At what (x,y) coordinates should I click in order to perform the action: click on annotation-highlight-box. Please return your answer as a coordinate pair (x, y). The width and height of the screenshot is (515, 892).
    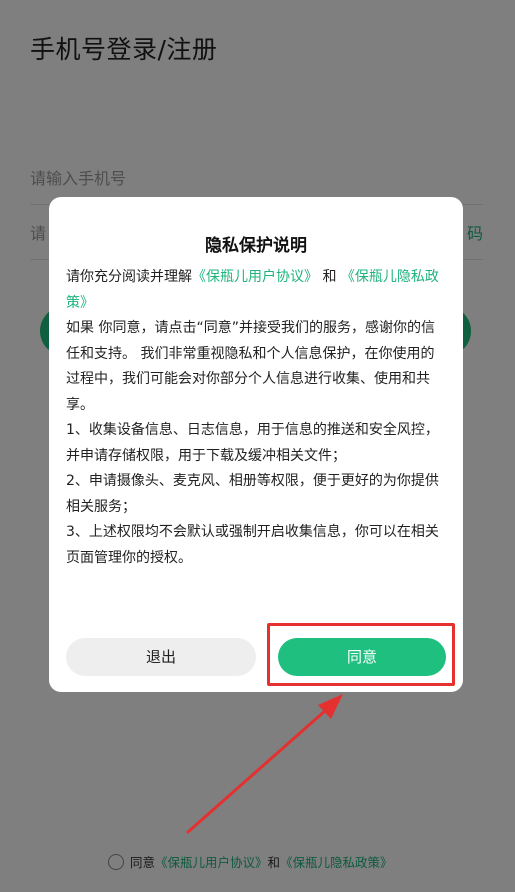
    Looking at the image, I should click on (361, 654).